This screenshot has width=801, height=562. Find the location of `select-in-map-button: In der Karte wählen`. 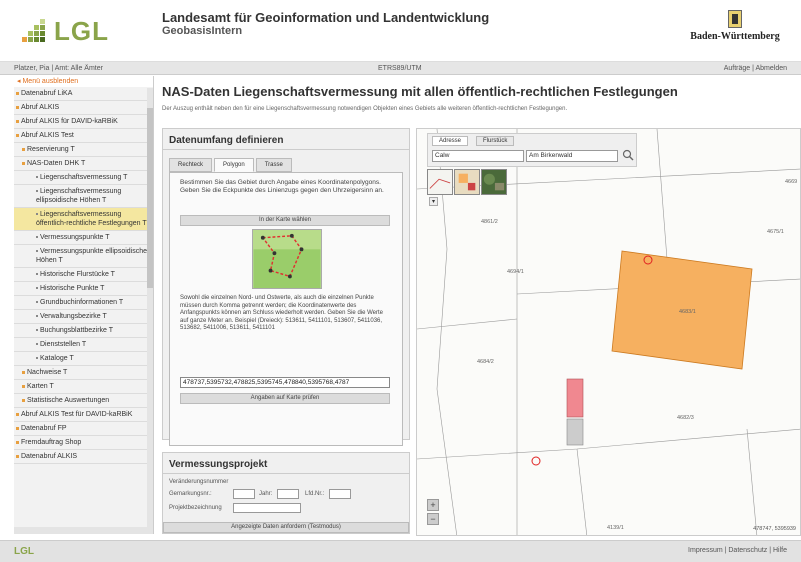

select-in-map-button: In der Karte wählen is located at coordinates (285, 220).